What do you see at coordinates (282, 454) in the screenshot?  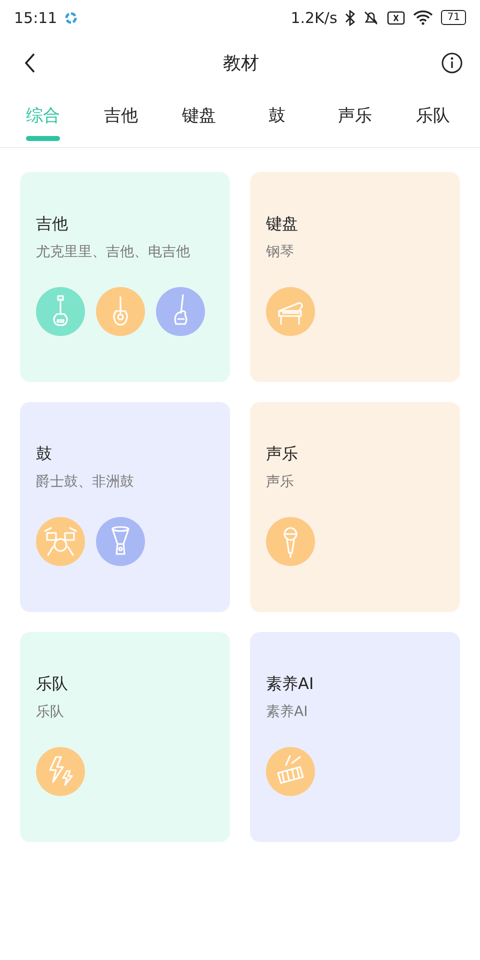 I see `card-title: 声乐` at bounding box center [282, 454].